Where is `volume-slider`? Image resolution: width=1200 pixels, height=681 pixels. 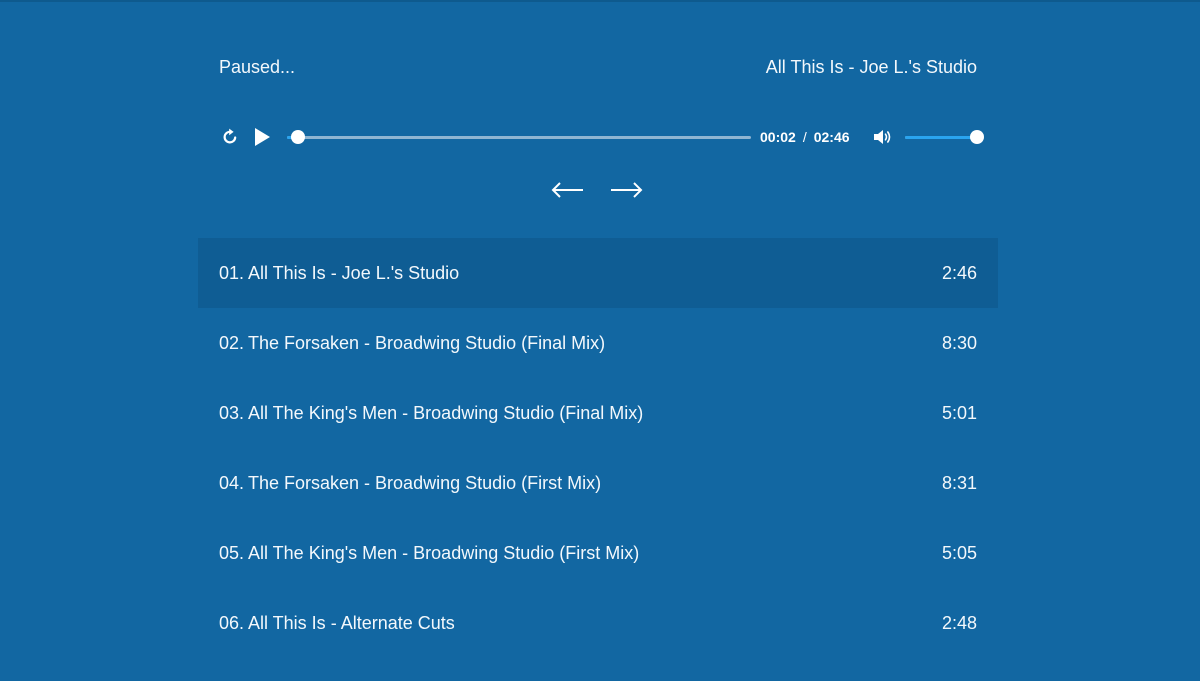
volume-slider is located at coordinates (944, 137).